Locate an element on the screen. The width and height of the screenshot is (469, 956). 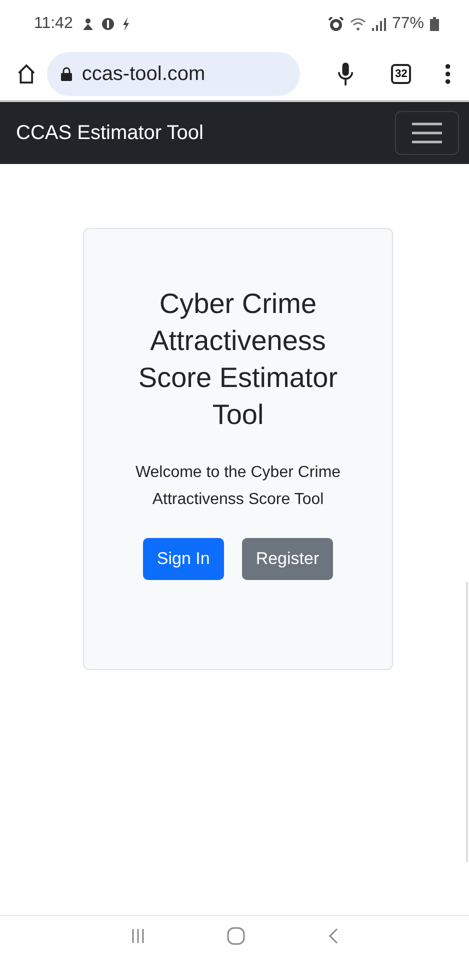
address-bar: ccas-tool.com is located at coordinates (173, 74).